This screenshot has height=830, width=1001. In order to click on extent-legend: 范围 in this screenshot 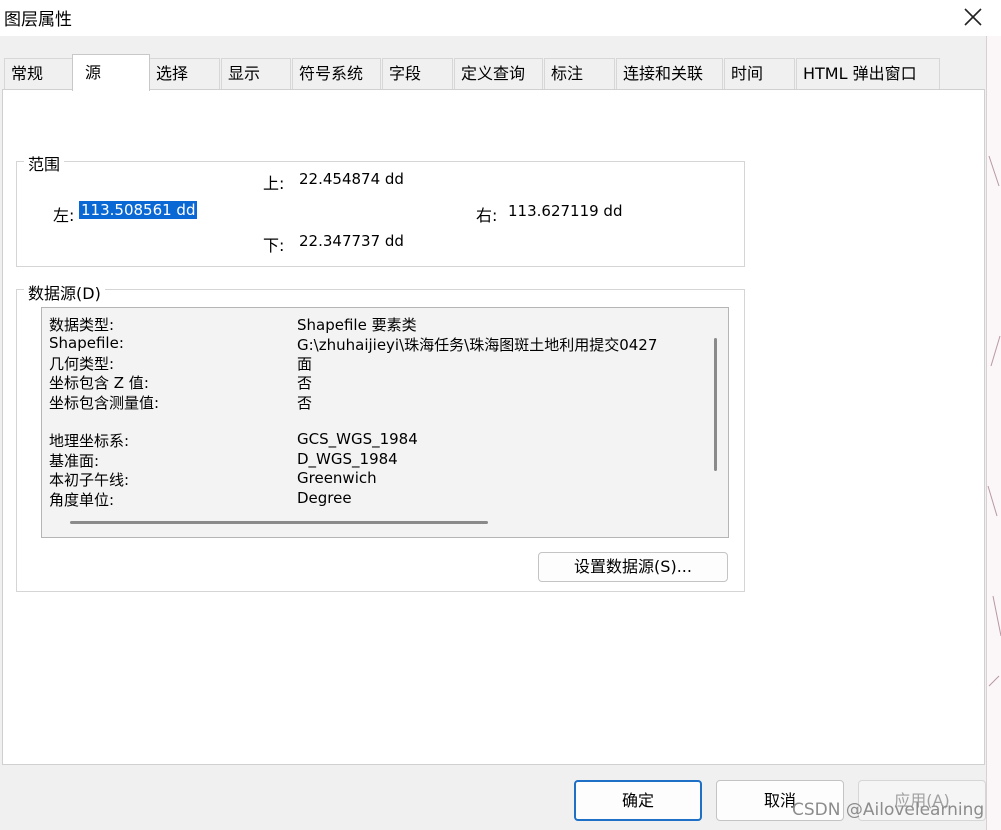, I will do `click(44, 163)`.